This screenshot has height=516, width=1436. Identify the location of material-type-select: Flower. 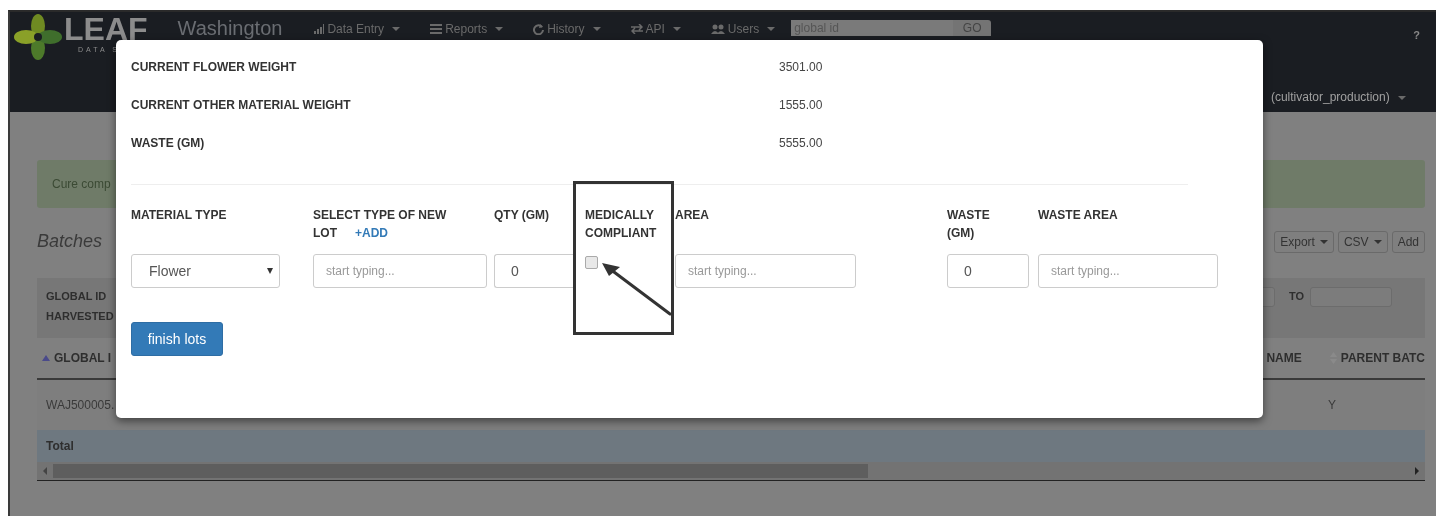
(205, 271).